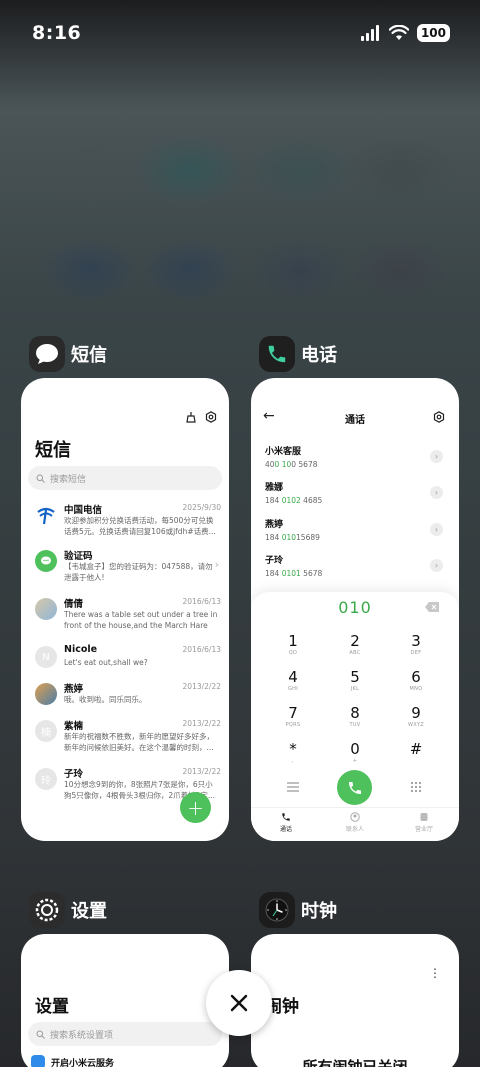  I want to click on contact-row: 燕婷 184 01015689 ›, so click(355, 532).